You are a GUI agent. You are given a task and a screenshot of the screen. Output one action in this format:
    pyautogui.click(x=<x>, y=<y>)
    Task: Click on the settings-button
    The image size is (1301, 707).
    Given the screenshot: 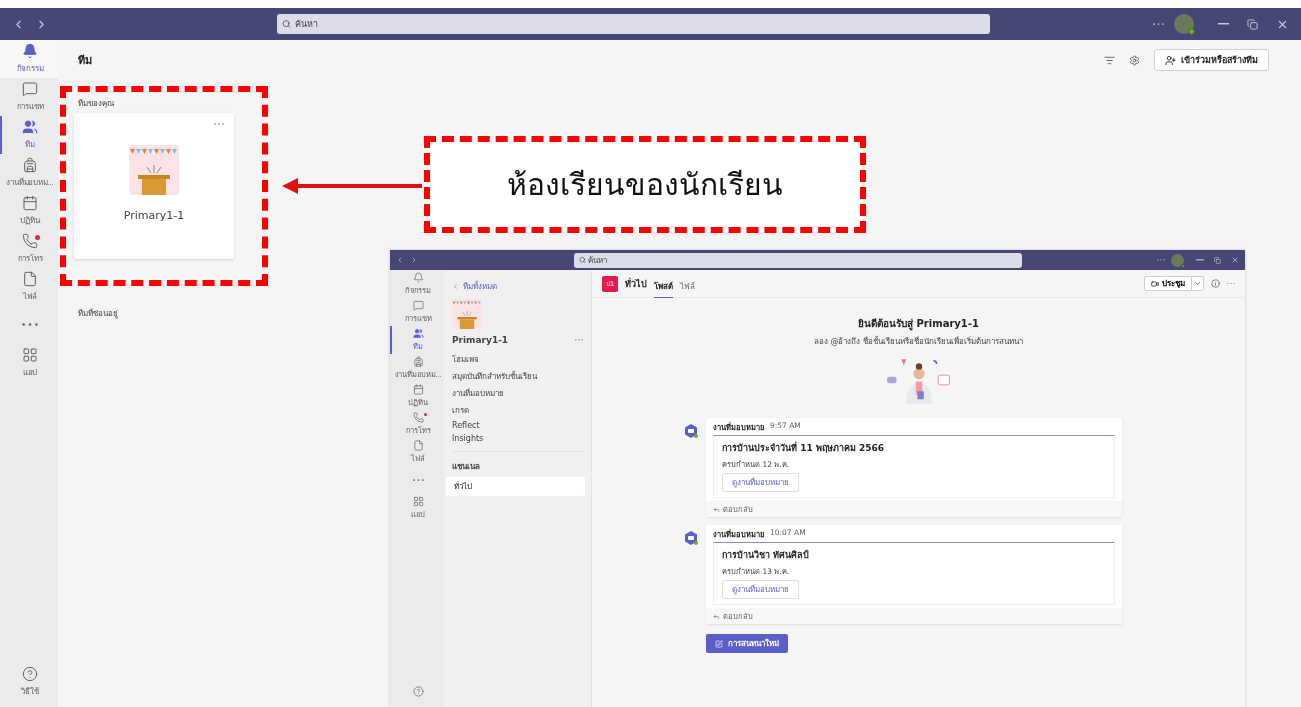 What is the action you would take?
    pyautogui.click(x=1134, y=60)
    